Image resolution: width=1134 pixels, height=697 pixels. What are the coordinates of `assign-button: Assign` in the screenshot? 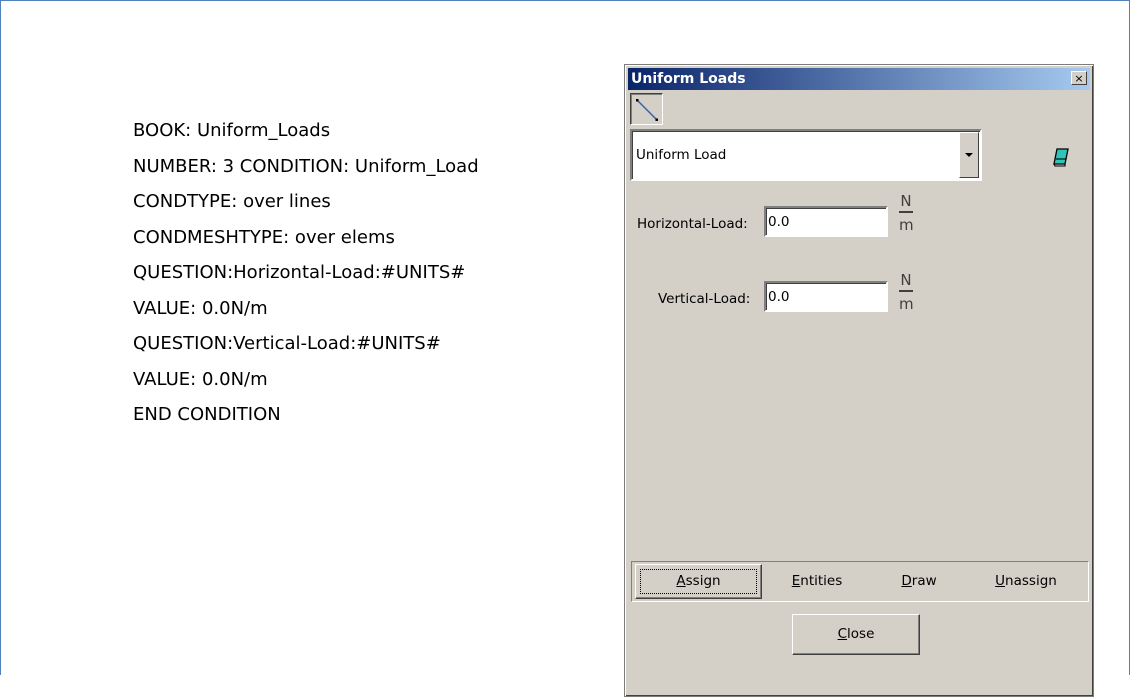 It's located at (698, 581).